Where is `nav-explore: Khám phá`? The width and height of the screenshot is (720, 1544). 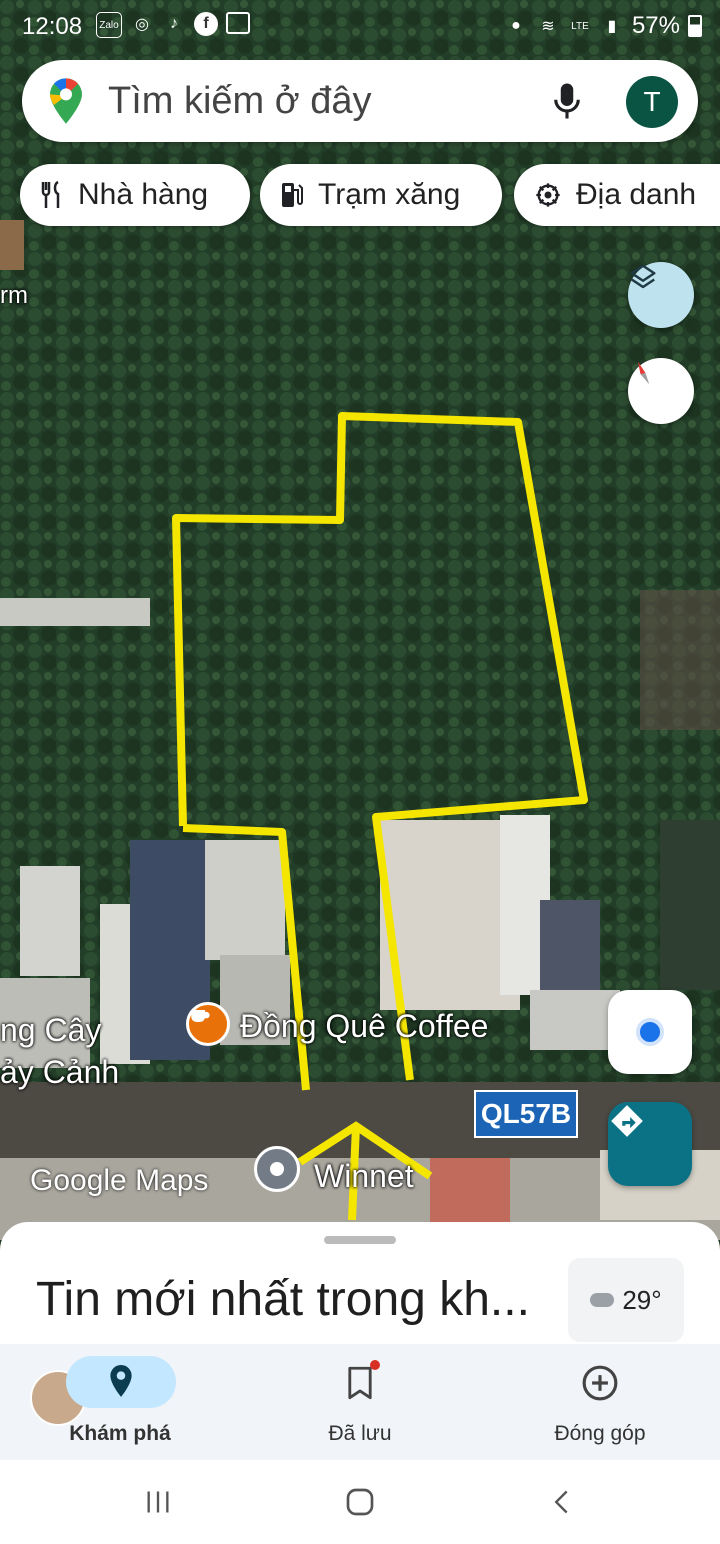 nav-explore: Khám phá is located at coordinates (120, 1402).